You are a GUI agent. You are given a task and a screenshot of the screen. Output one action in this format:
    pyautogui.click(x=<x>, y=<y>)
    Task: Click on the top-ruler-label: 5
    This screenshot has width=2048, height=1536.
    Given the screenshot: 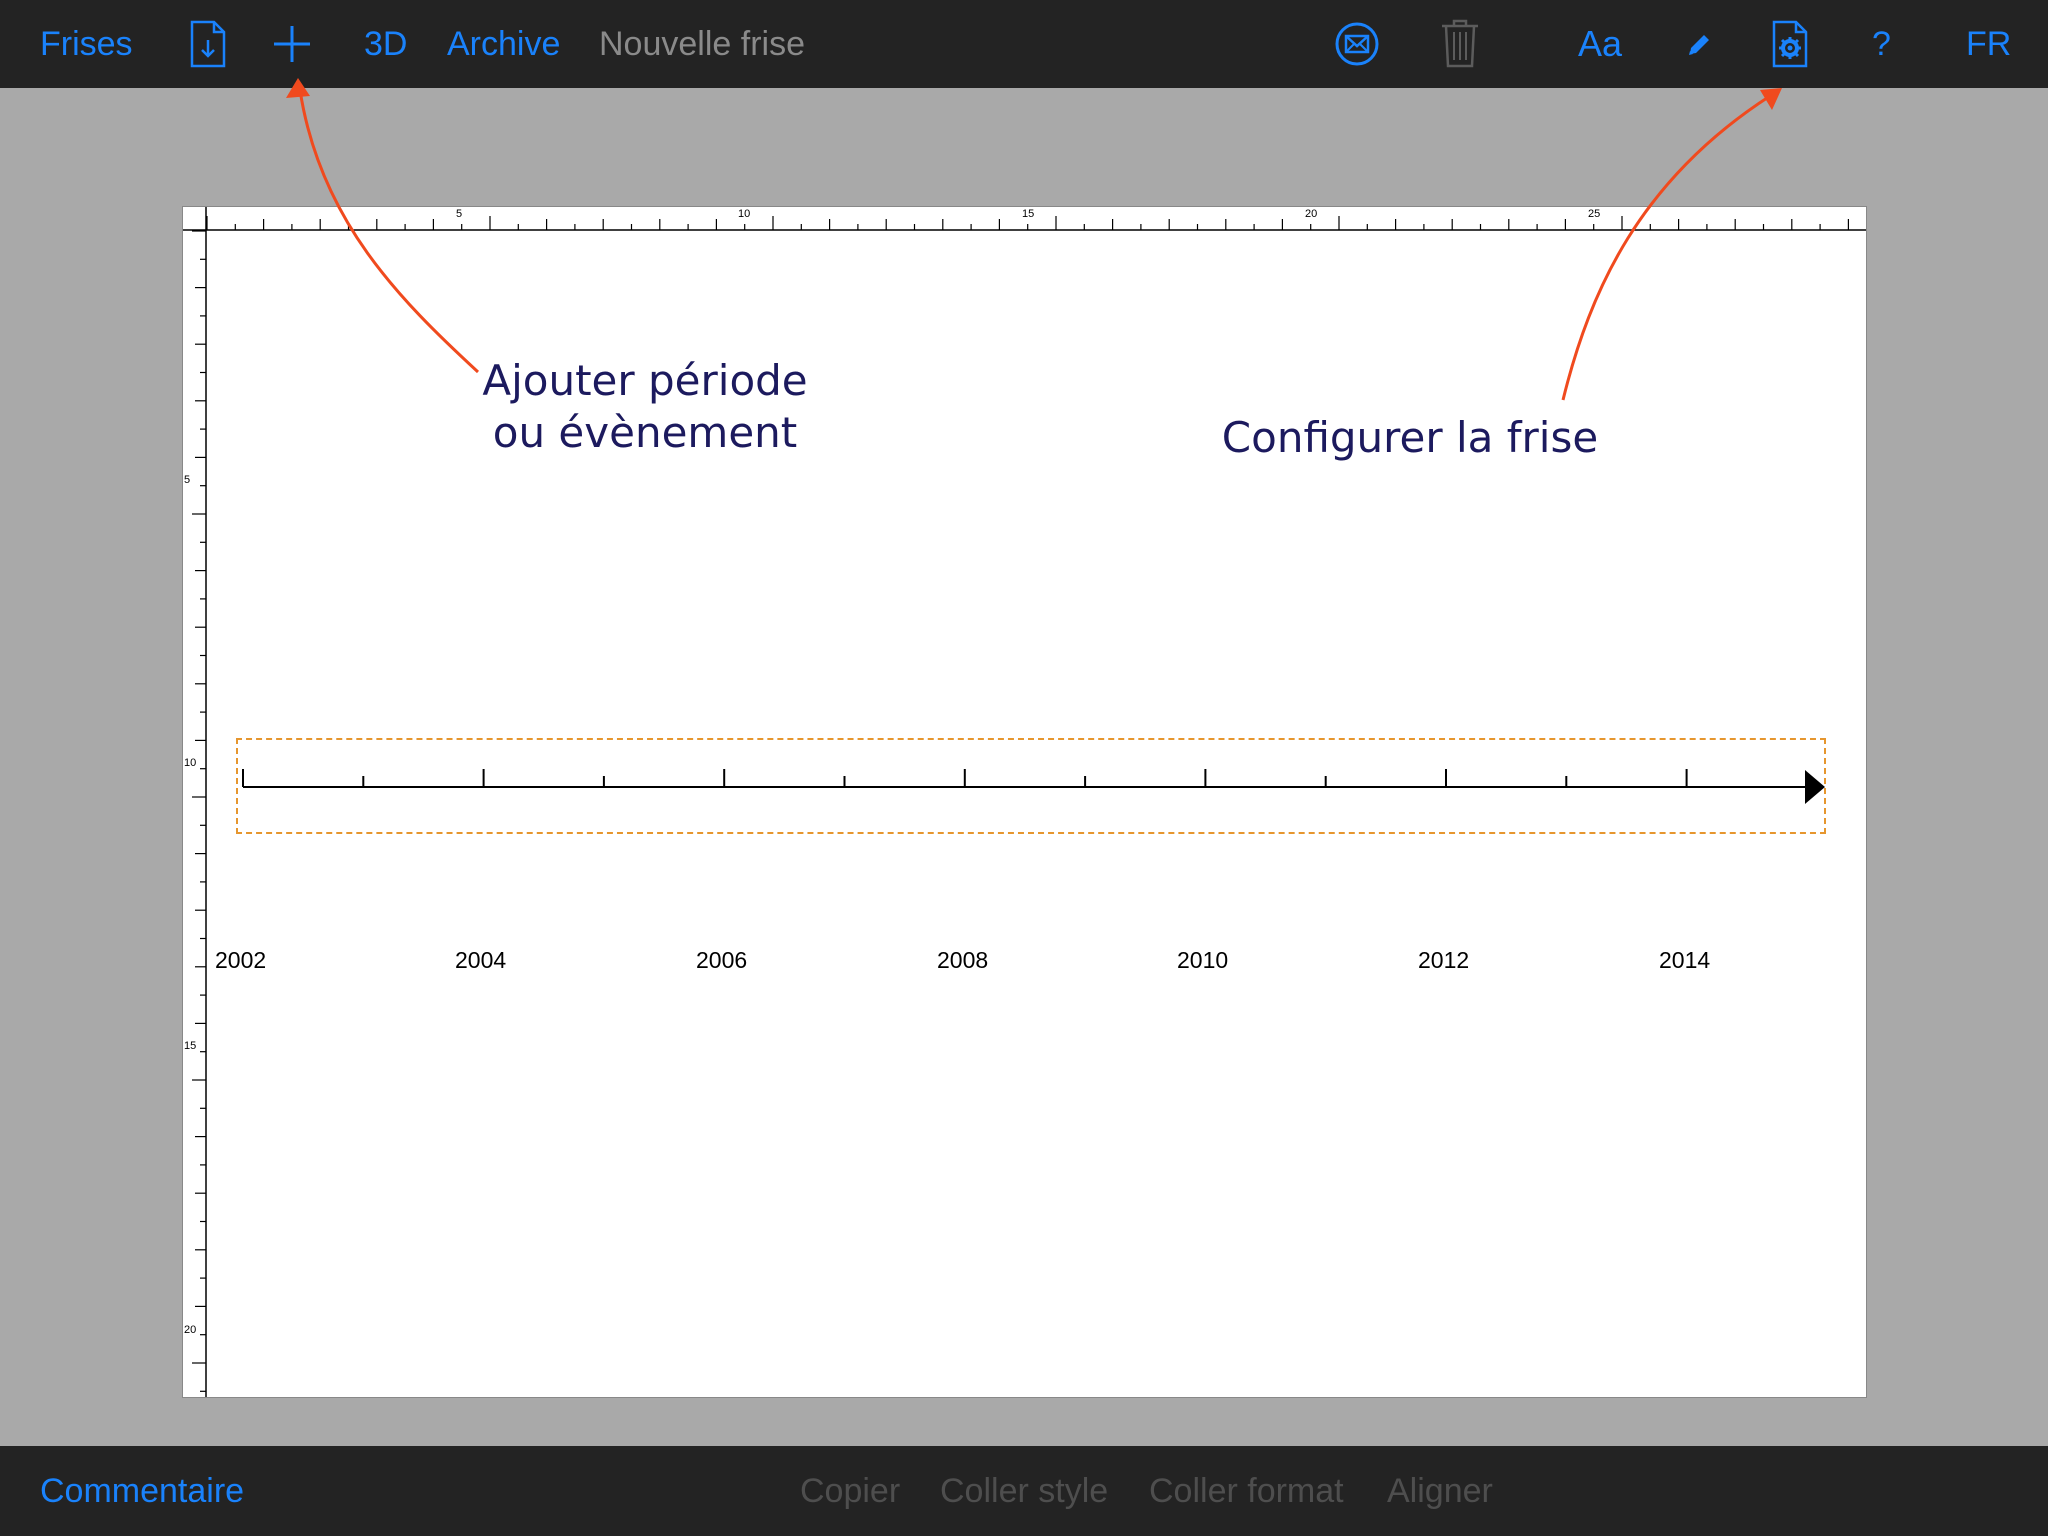 What is the action you would take?
    pyautogui.click(x=459, y=214)
    